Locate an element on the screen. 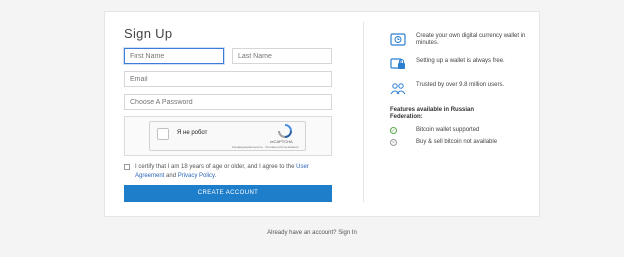  feature-text-3: Trusted by over 9.8 million users. is located at coordinates (460, 85).